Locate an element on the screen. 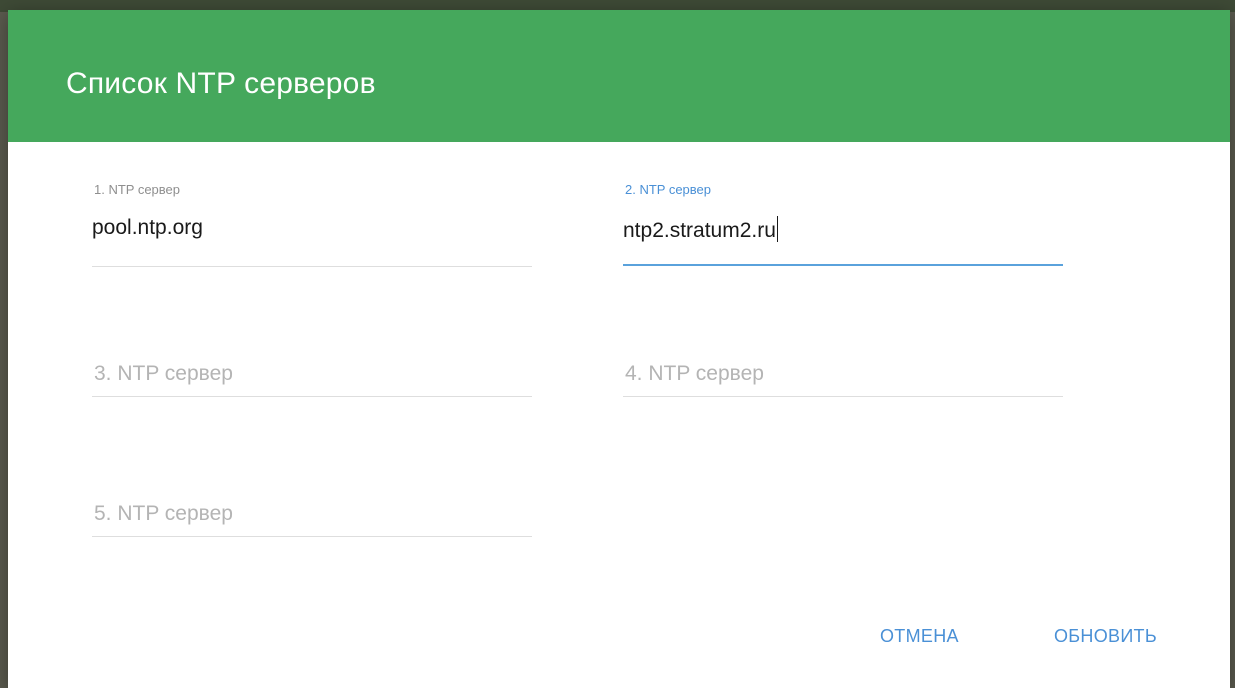 Image resolution: width=1235 pixels, height=688 pixels. ntp-server-5-underline is located at coordinates (312, 536).